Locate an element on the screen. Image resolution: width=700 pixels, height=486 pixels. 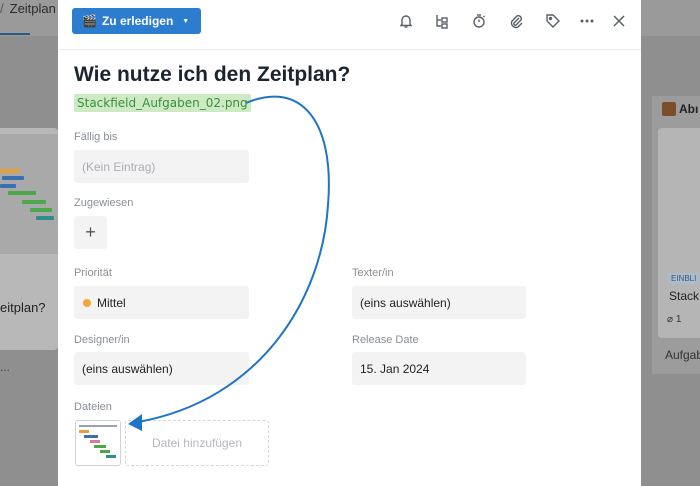
breadcrumb-current: Zeitplan is located at coordinates (33, 8).